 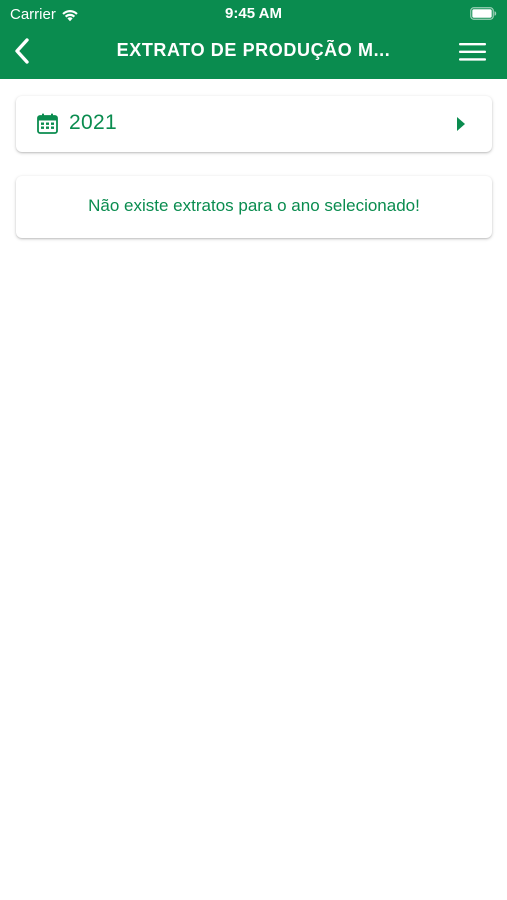 I want to click on caret-right-icon, so click(x=461, y=124).